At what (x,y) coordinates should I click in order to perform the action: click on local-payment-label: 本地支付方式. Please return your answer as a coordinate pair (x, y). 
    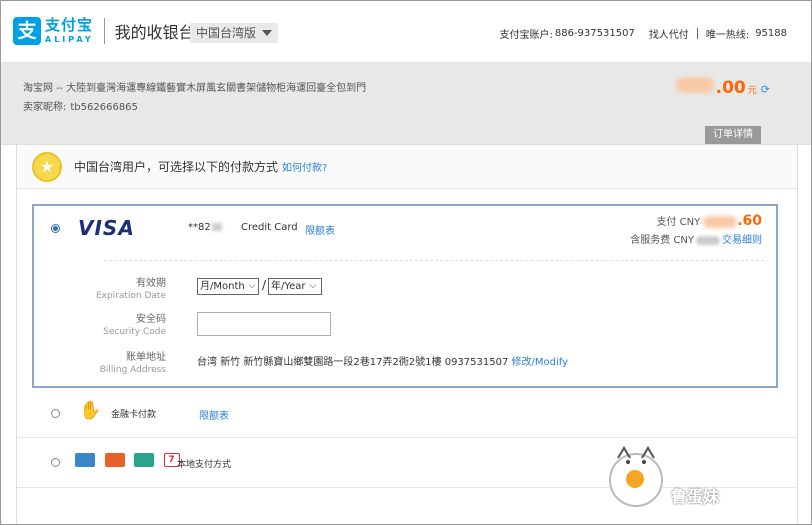
    Looking at the image, I should click on (204, 465).